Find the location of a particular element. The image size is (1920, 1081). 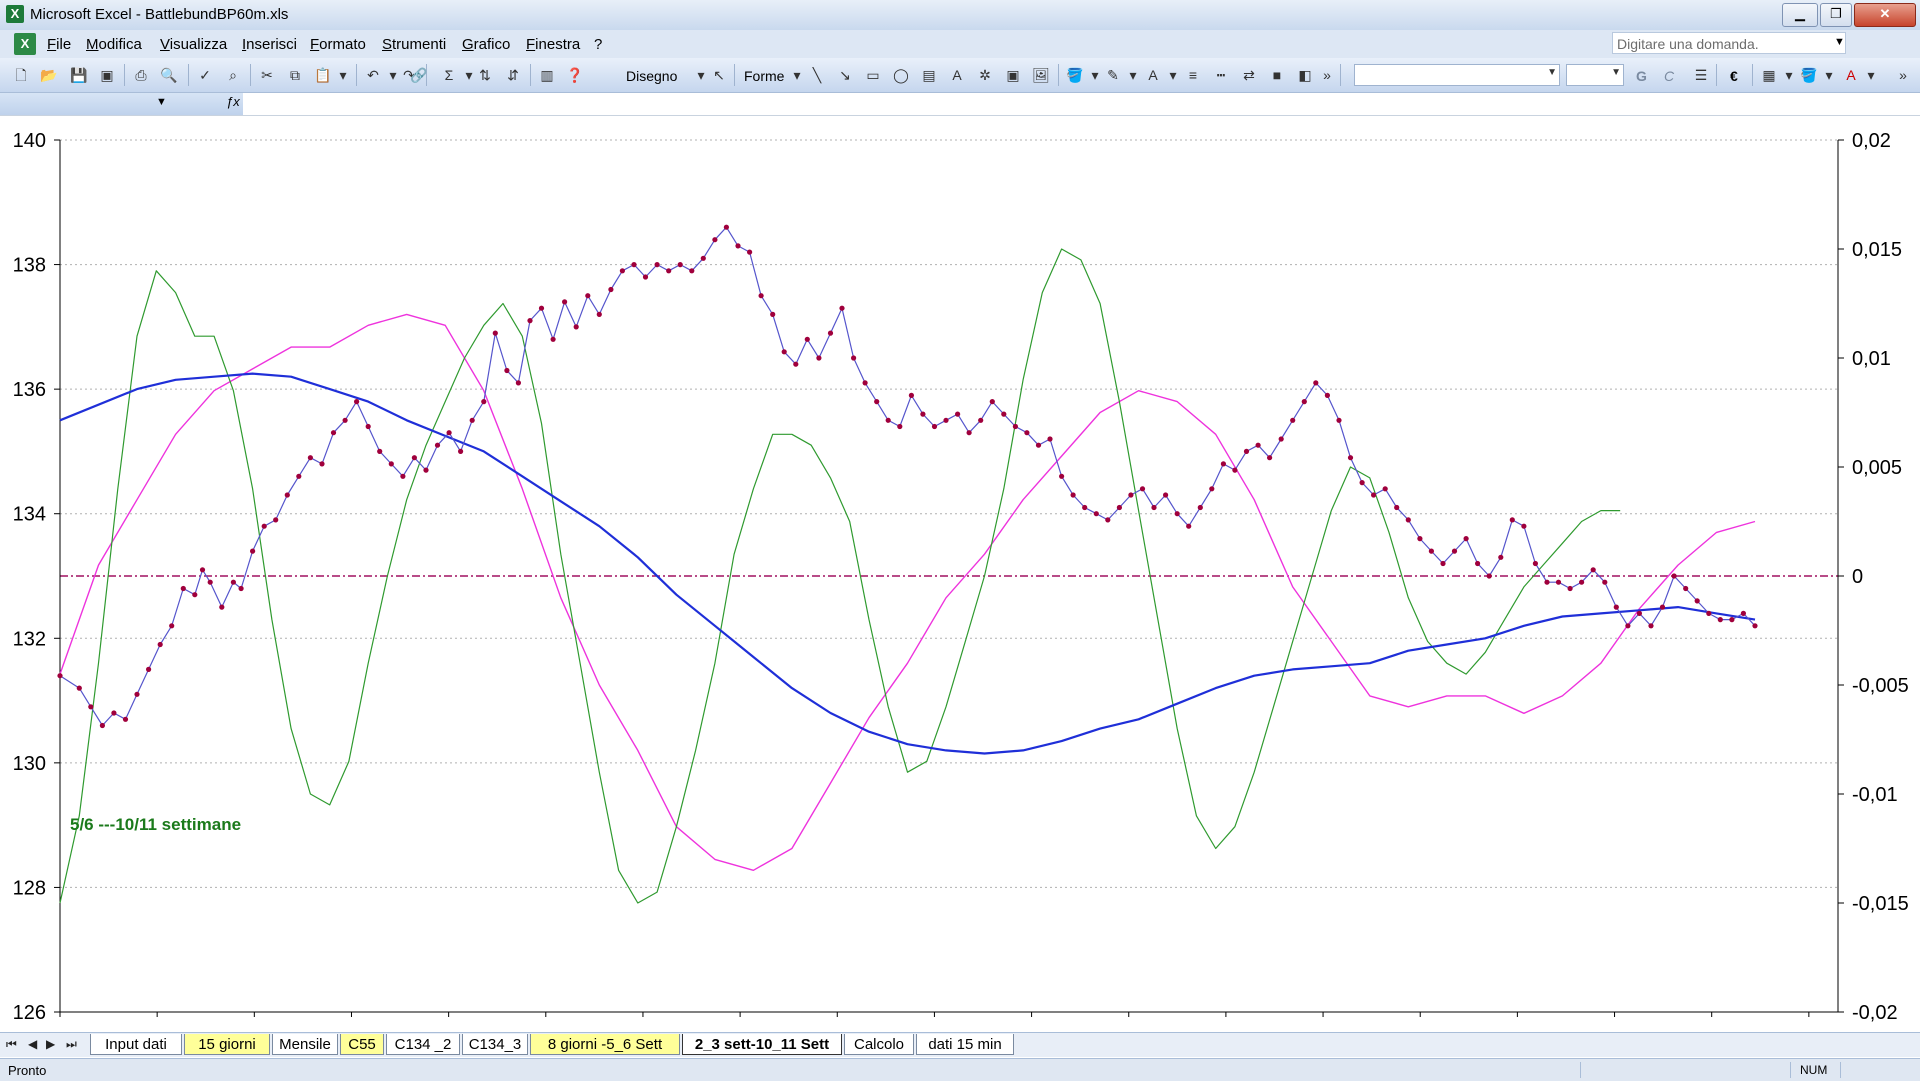

line-color-dropdown-icon: ▾ is located at coordinates (1133, 75).